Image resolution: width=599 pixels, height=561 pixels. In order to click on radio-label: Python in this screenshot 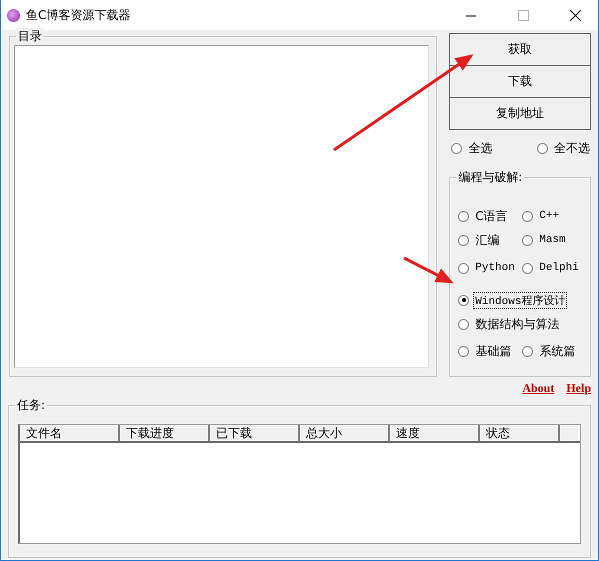, I will do `click(495, 268)`.